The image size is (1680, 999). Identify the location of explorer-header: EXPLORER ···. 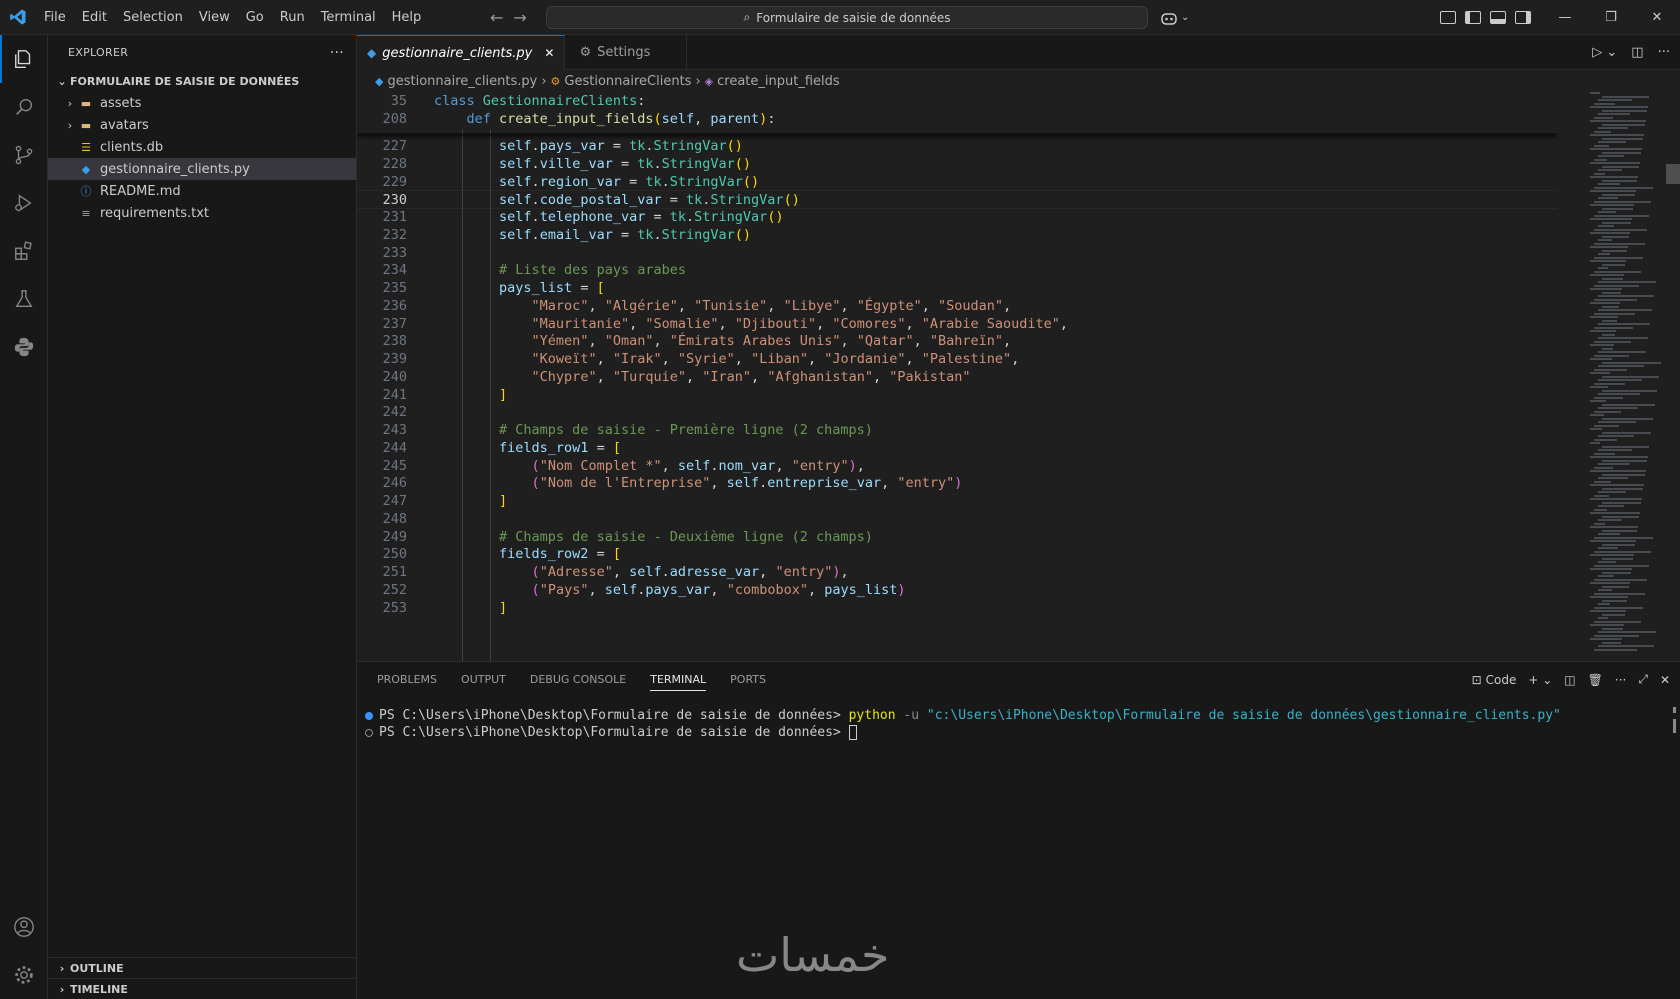
(202, 52).